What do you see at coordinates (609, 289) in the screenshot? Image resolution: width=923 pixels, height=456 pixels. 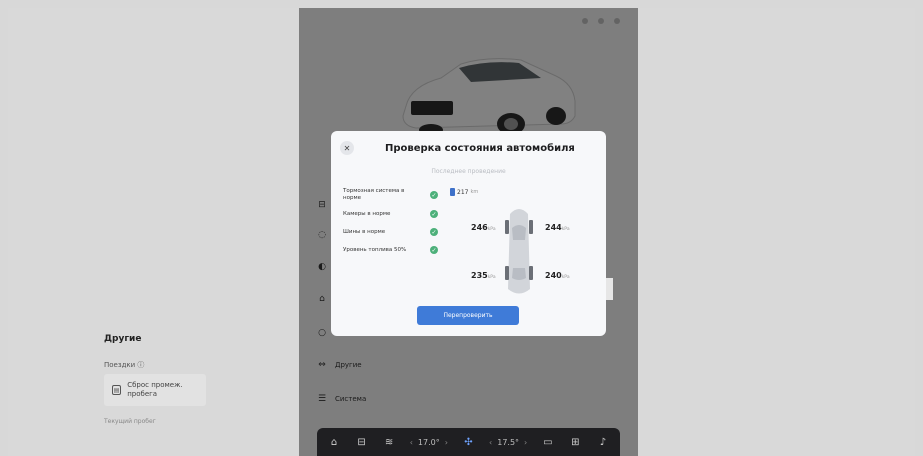 I see `right-card-edge` at bounding box center [609, 289].